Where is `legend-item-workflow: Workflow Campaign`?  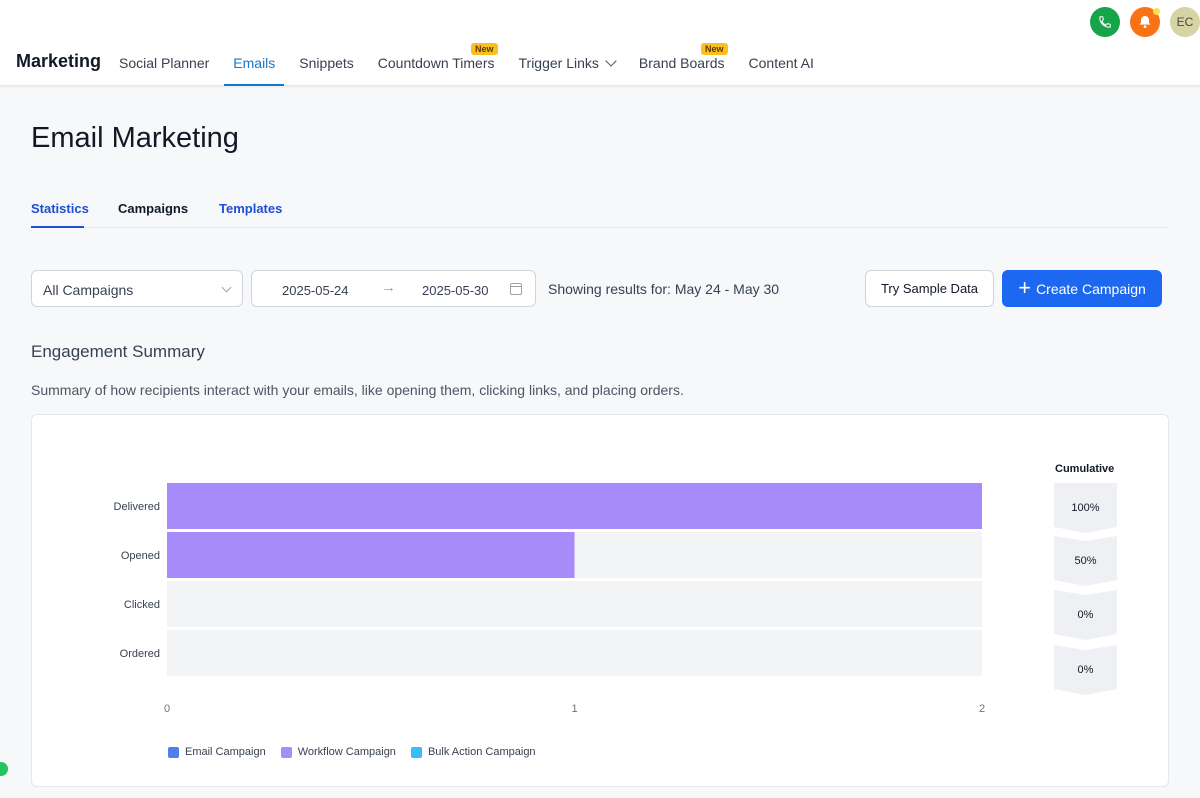
legend-item-workflow: Workflow Campaign is located at coordinates (338, 752).